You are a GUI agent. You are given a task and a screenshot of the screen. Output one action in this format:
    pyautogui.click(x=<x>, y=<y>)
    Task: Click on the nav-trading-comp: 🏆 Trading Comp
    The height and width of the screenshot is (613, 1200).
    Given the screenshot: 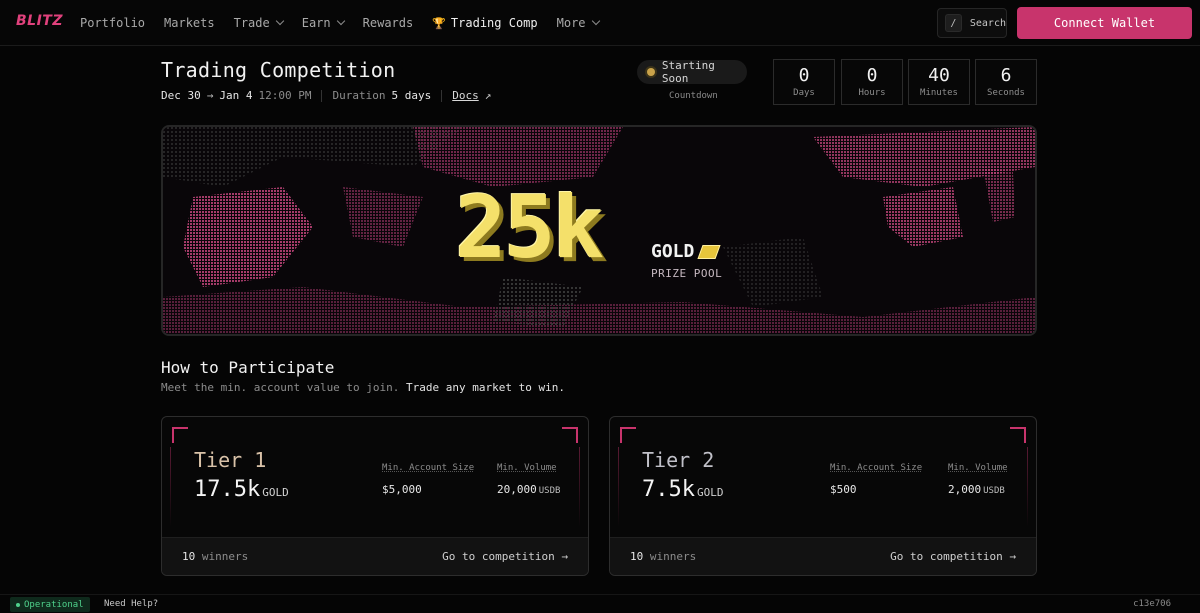 What is the action you would take?
    pyautogui.click(x=484, y=23)
    